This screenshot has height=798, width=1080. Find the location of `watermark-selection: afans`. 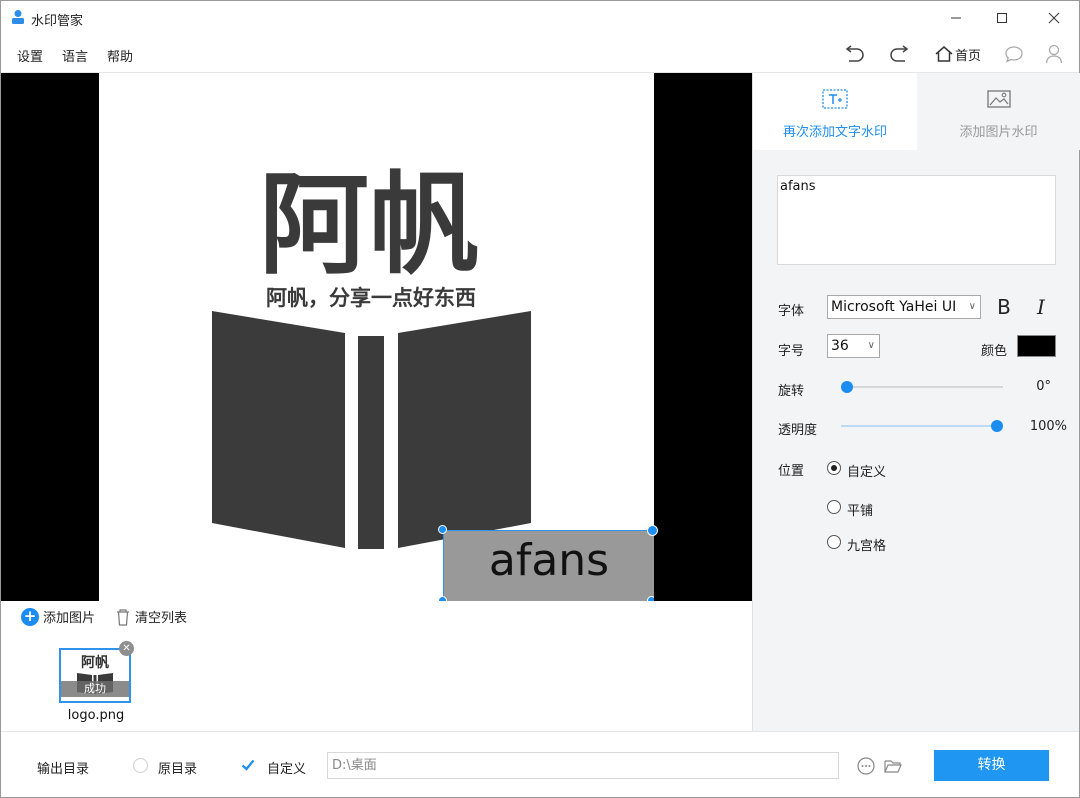

watermark-selection: afans is located at coordinates (548, 565).